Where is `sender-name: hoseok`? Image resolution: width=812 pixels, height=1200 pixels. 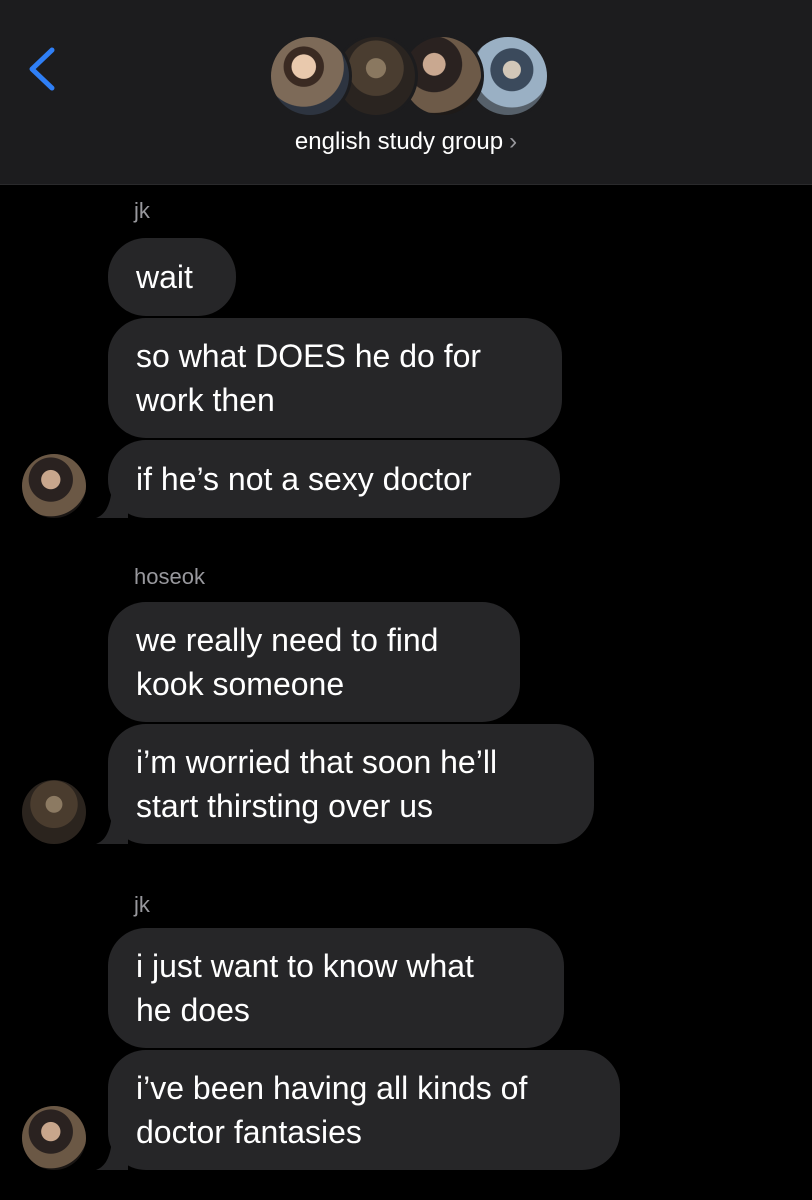
sender-name: hoseok is located at coordinates (169, 576).